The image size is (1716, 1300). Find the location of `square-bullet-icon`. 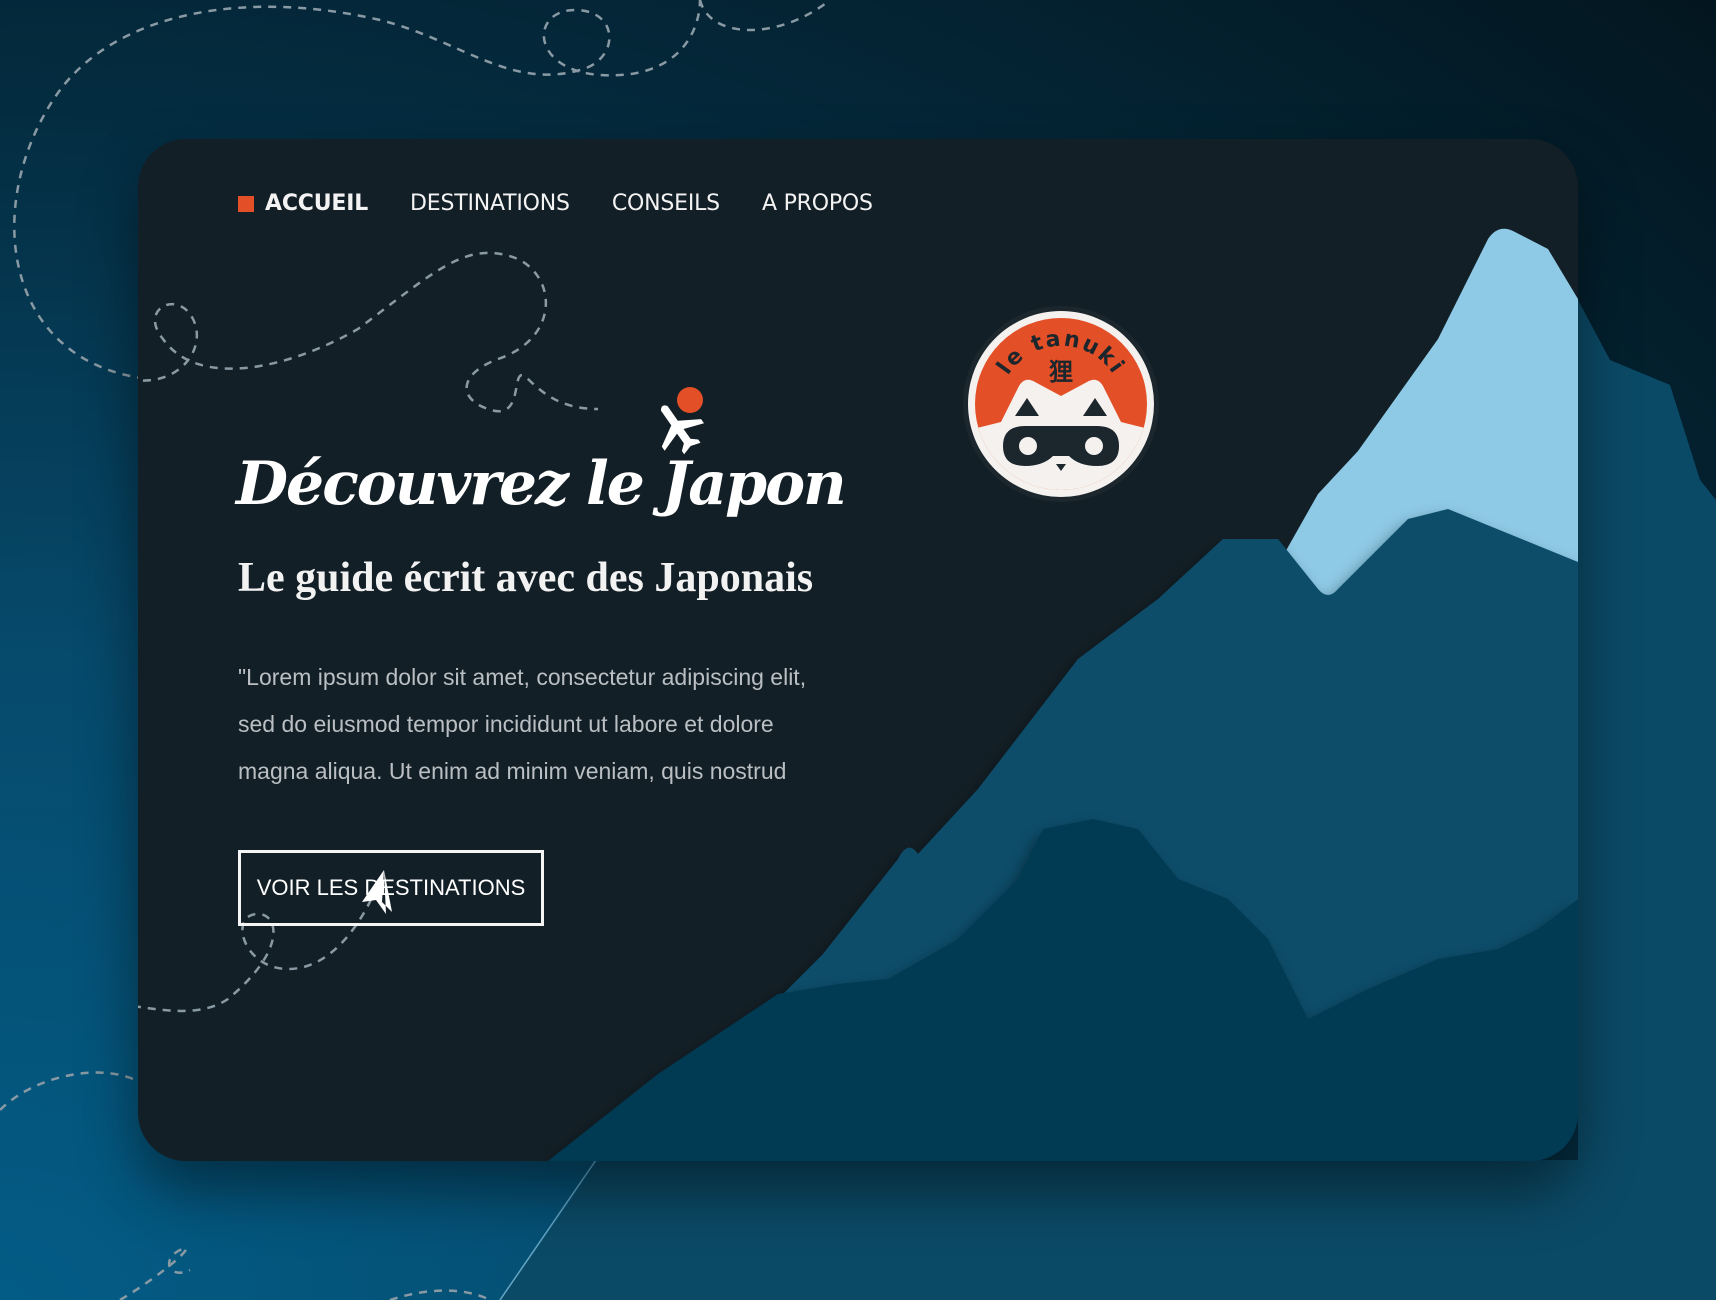

square-bullet-icon is located at coordinates (246, 203).